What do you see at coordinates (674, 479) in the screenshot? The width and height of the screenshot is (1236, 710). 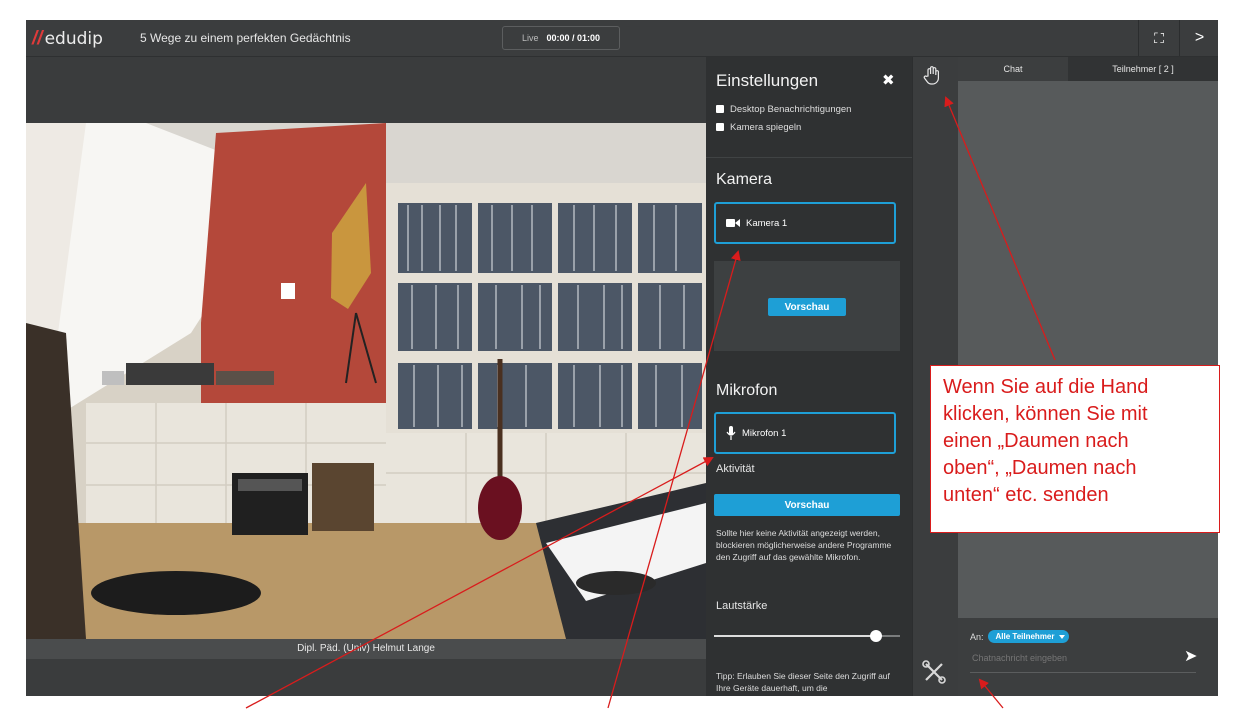 I see `arrow-to-camera` at bounding box center [674, 479].